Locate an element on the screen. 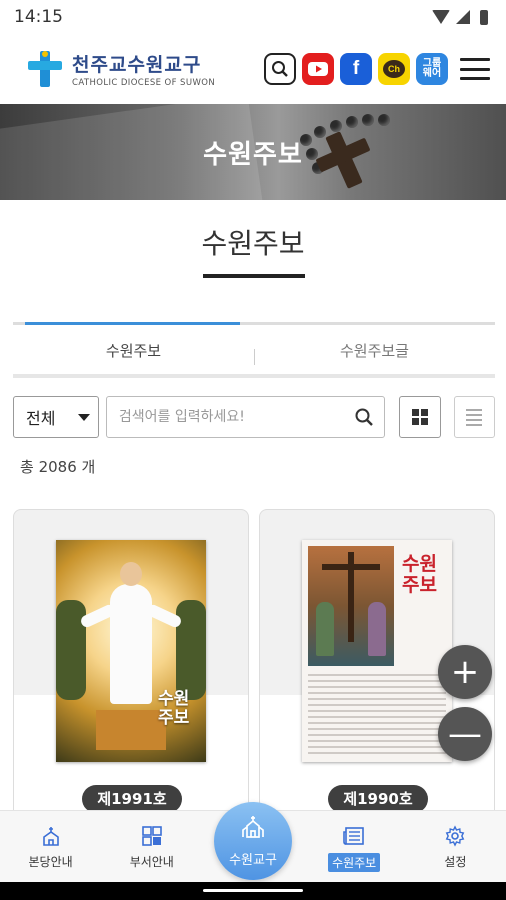  status-icons is located at coordinates (460, 17).